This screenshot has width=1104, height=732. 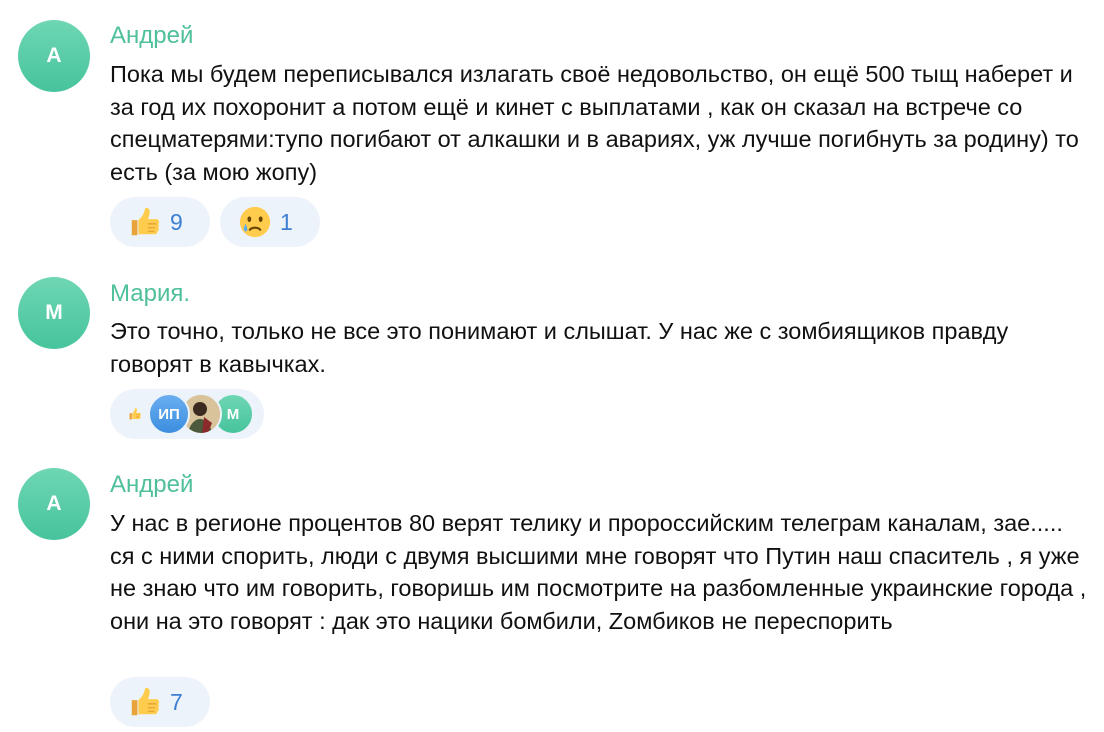 I want to click on reaction-thumbs-up: 7, so click(x=160, y=702).